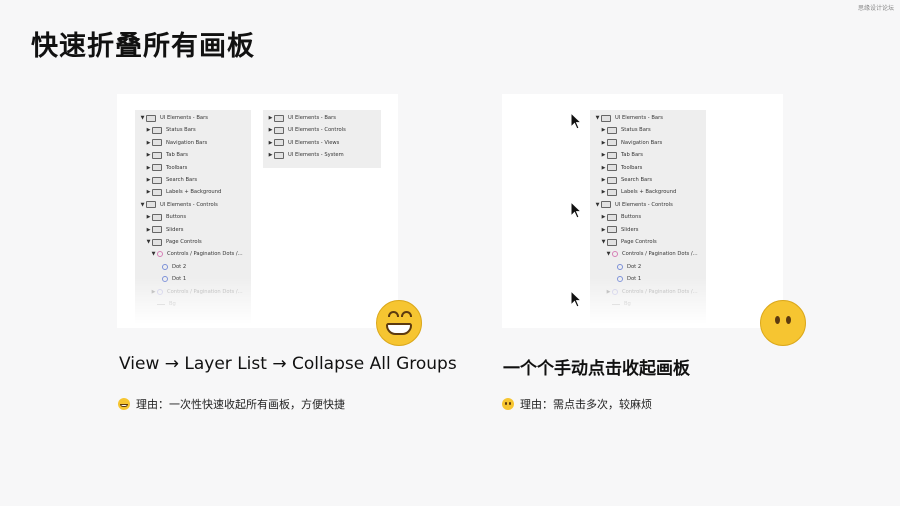  I want to click on layer-label: Tab Bars, so click(632, 155).